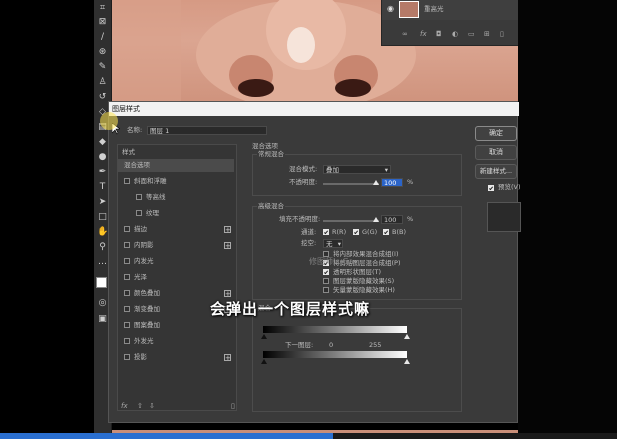 The height and width of the screenshot is (439, 617). Describe the element at coordinates (376, 182) in the screenshot. I see `opacity-slider-thumb` at that location.